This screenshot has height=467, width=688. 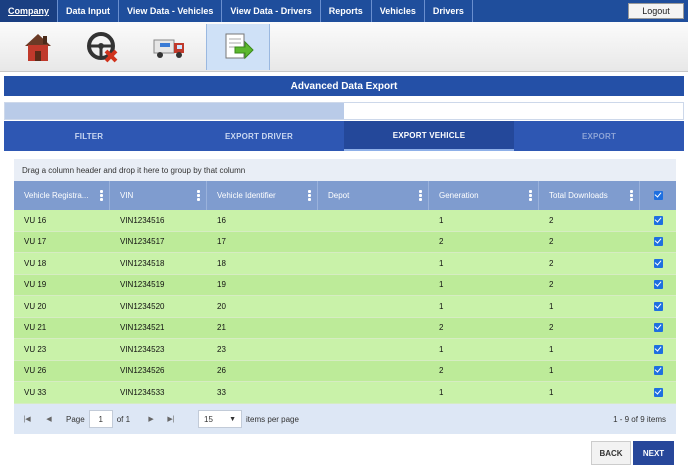 What do you see at coordinates (27, 419) in the screenshot?
I see `first-page-icon: |◀` at bounding box center [27, 419].